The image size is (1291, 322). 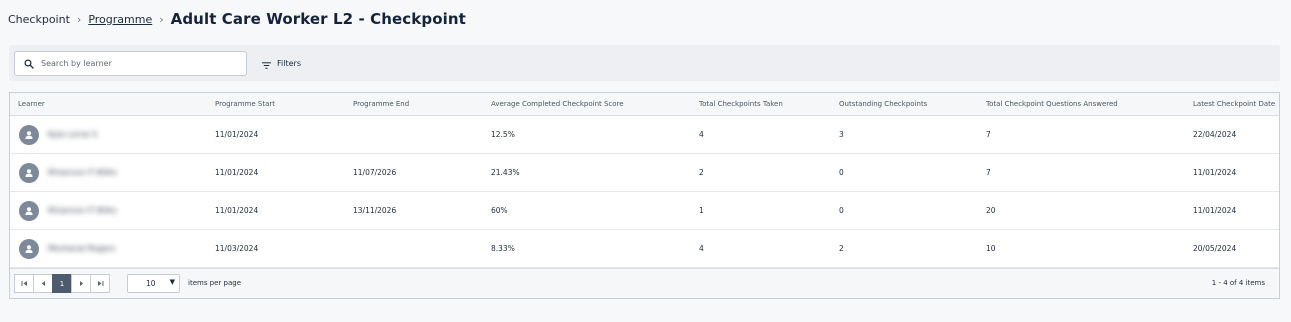 I want to click on search-box, so click(x=130, y=63).